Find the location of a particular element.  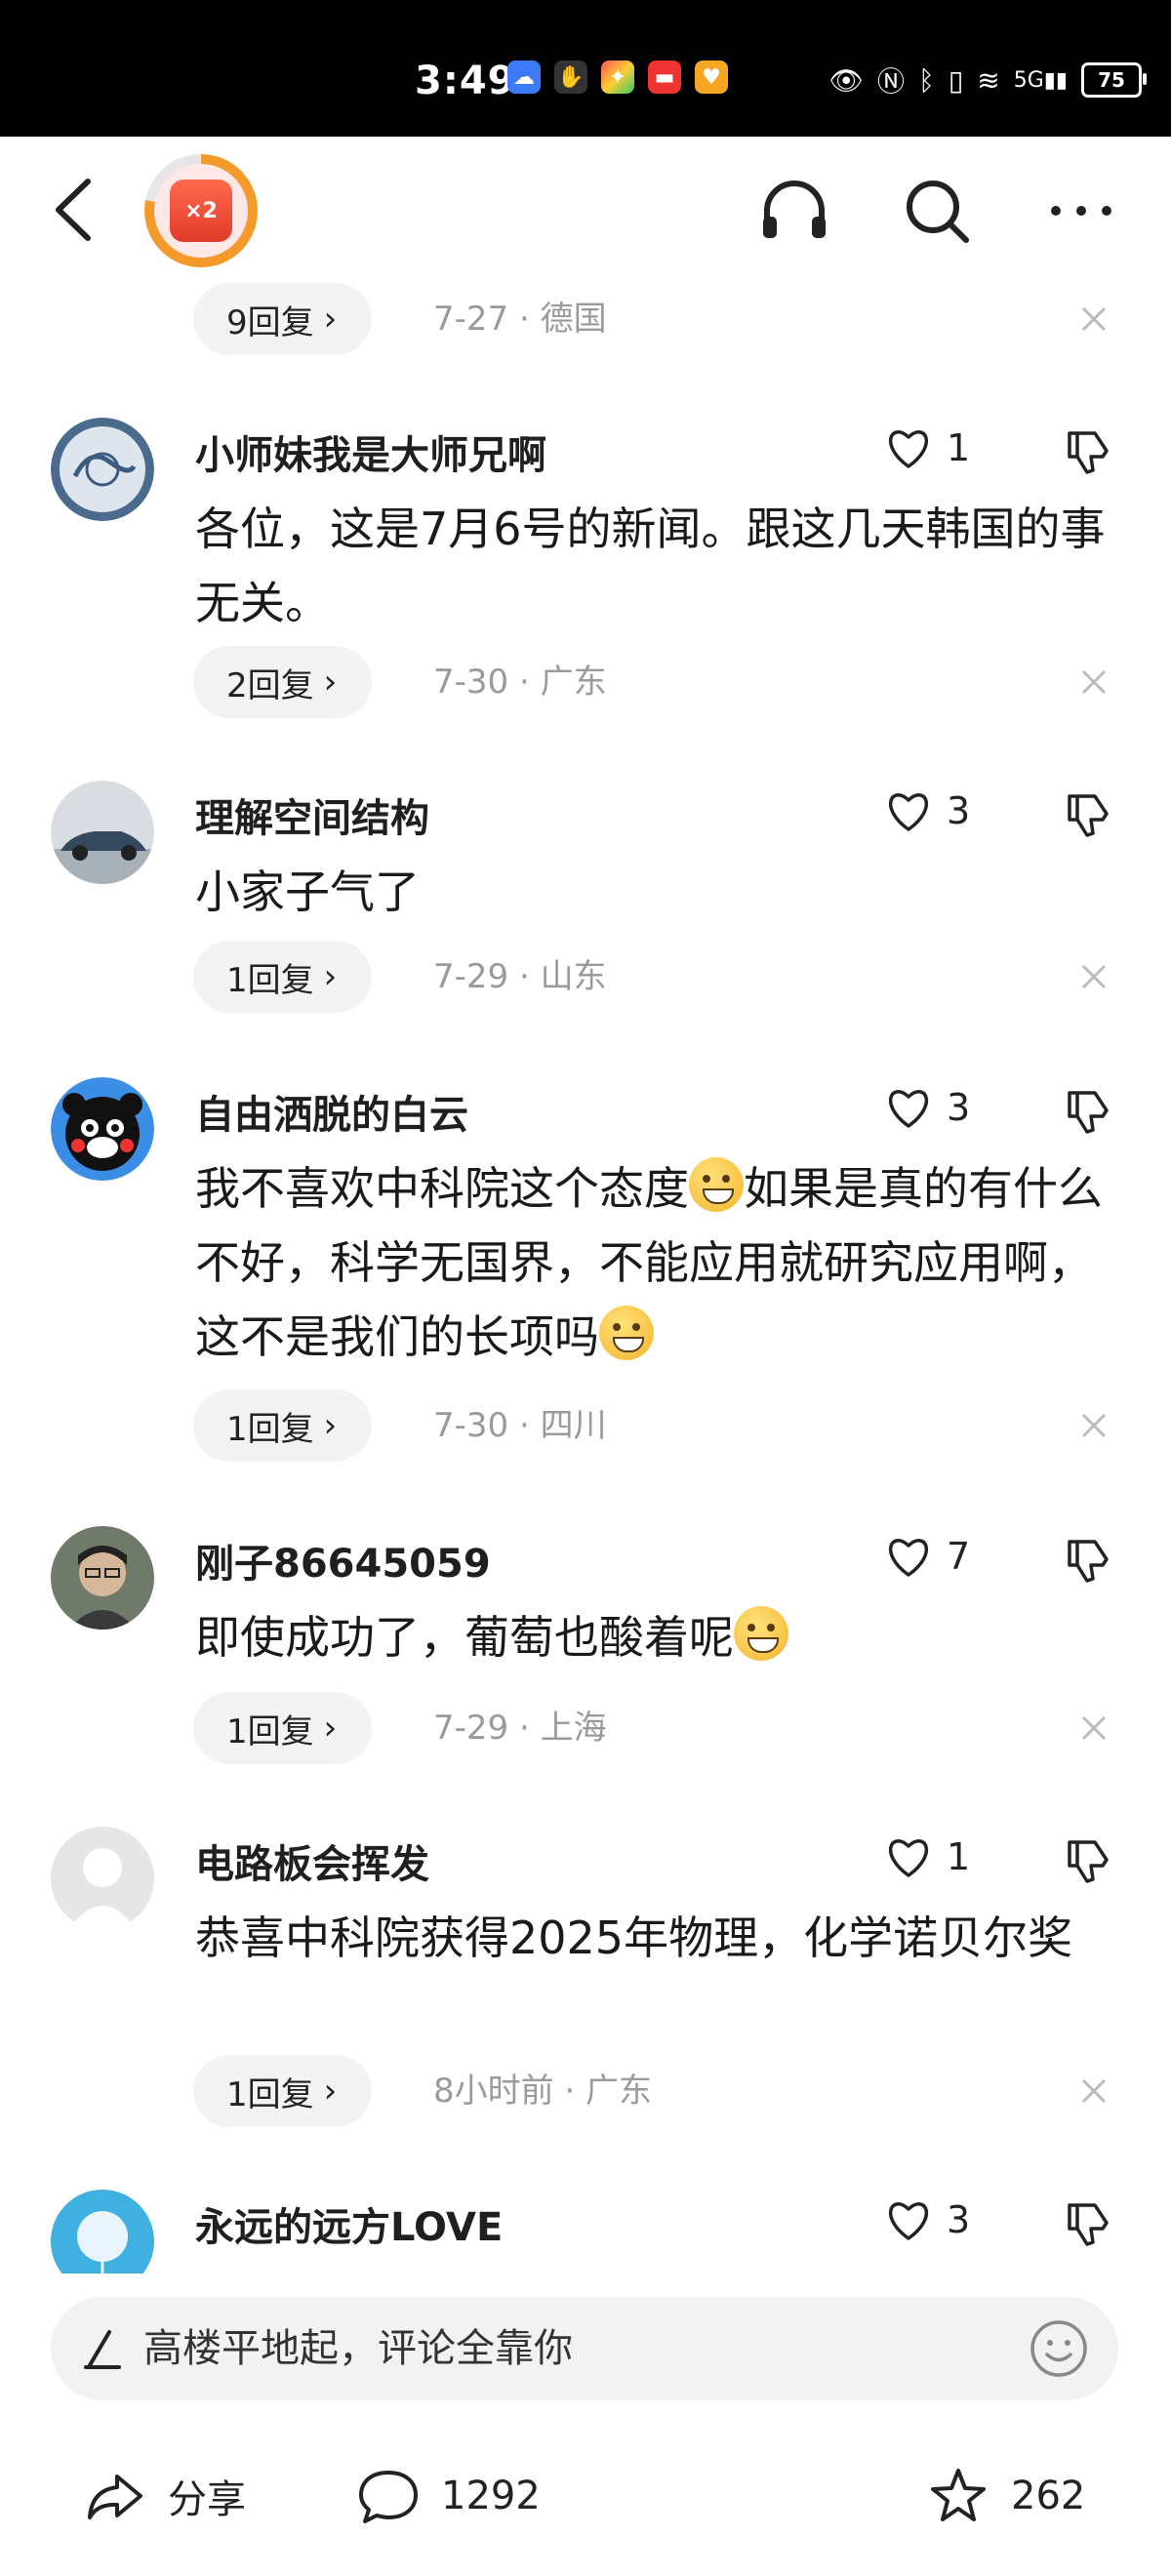

cloud-icon: ☁ is located at coordinates (524, 77).